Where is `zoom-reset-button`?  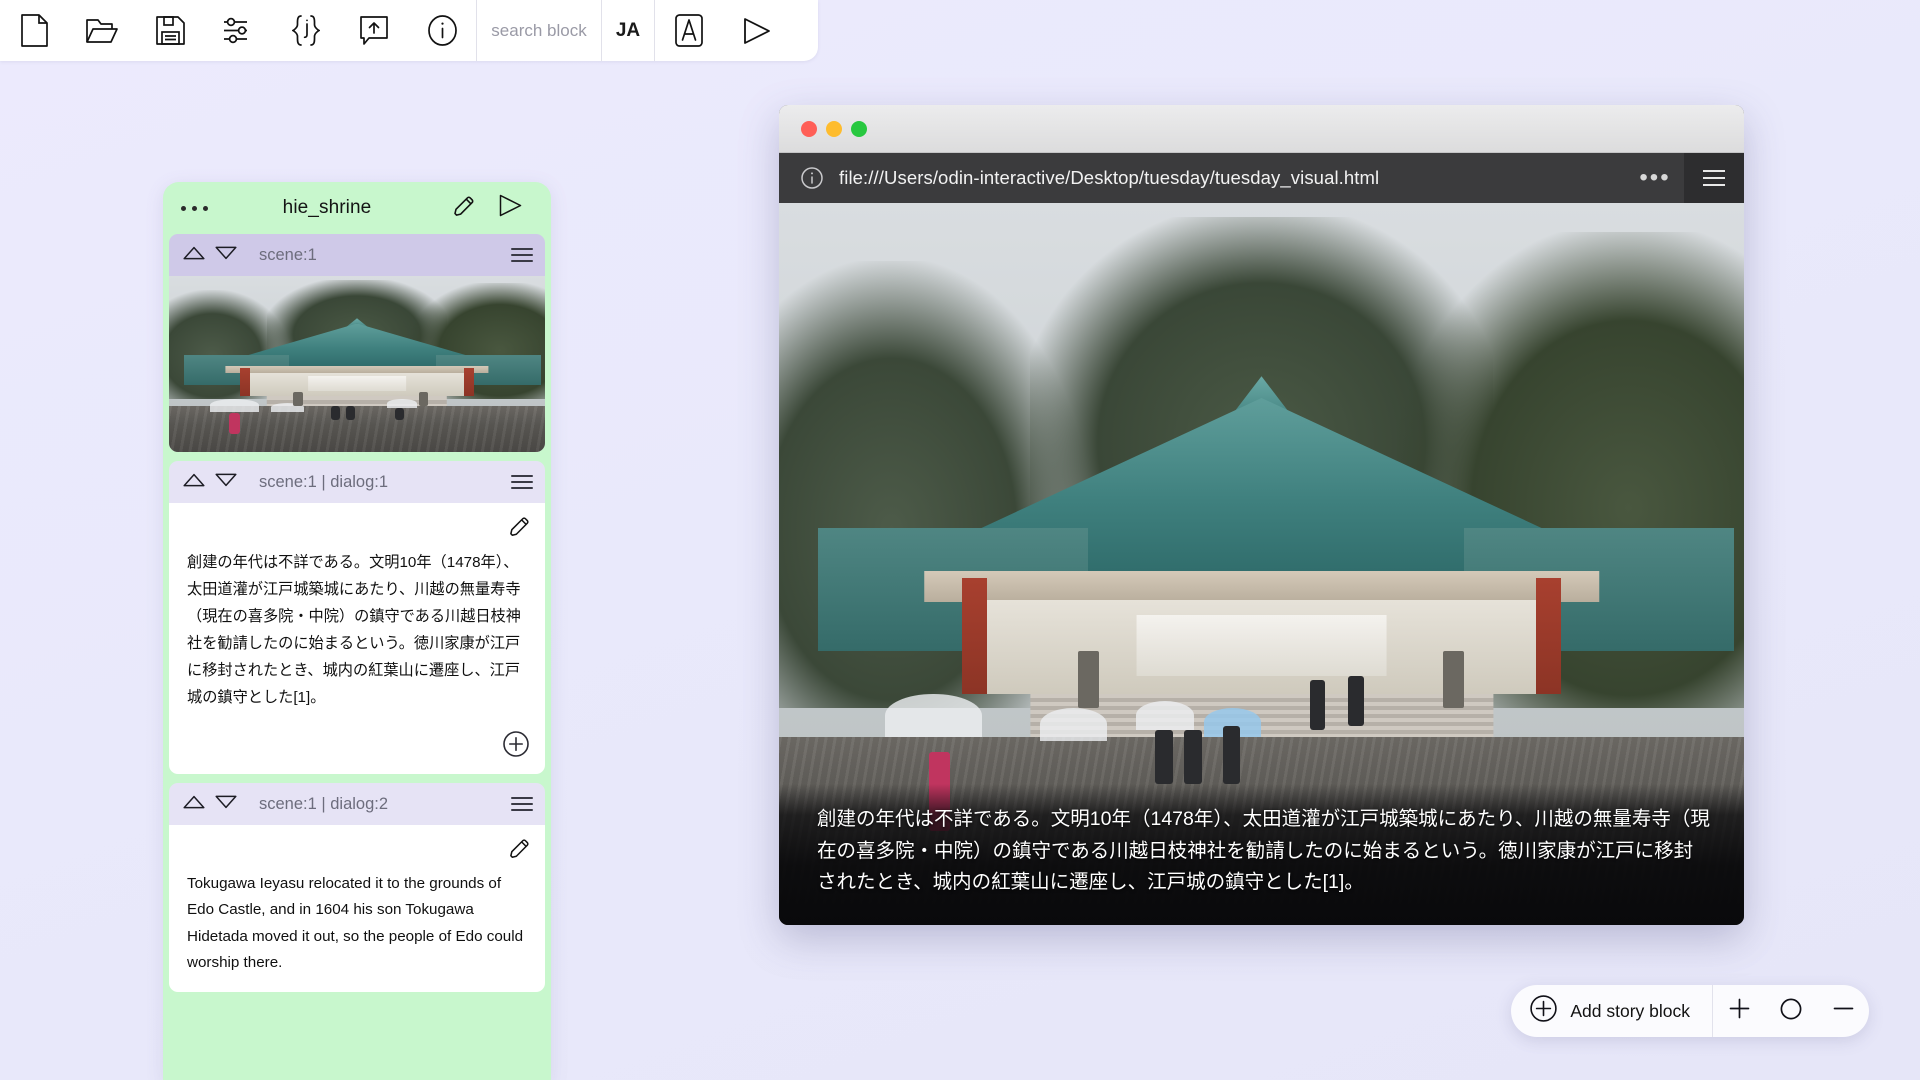 zoom-reset-button is located at coordinates (1791, 1011).